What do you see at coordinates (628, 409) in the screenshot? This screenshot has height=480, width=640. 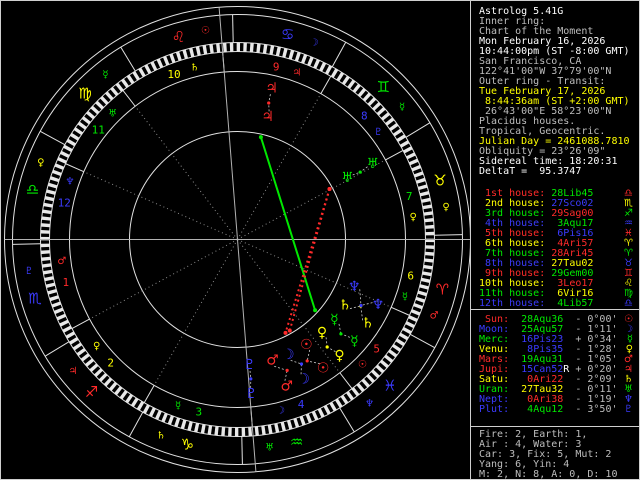 I see `plut-glyph: ♇` at bounding box center [628, 409].